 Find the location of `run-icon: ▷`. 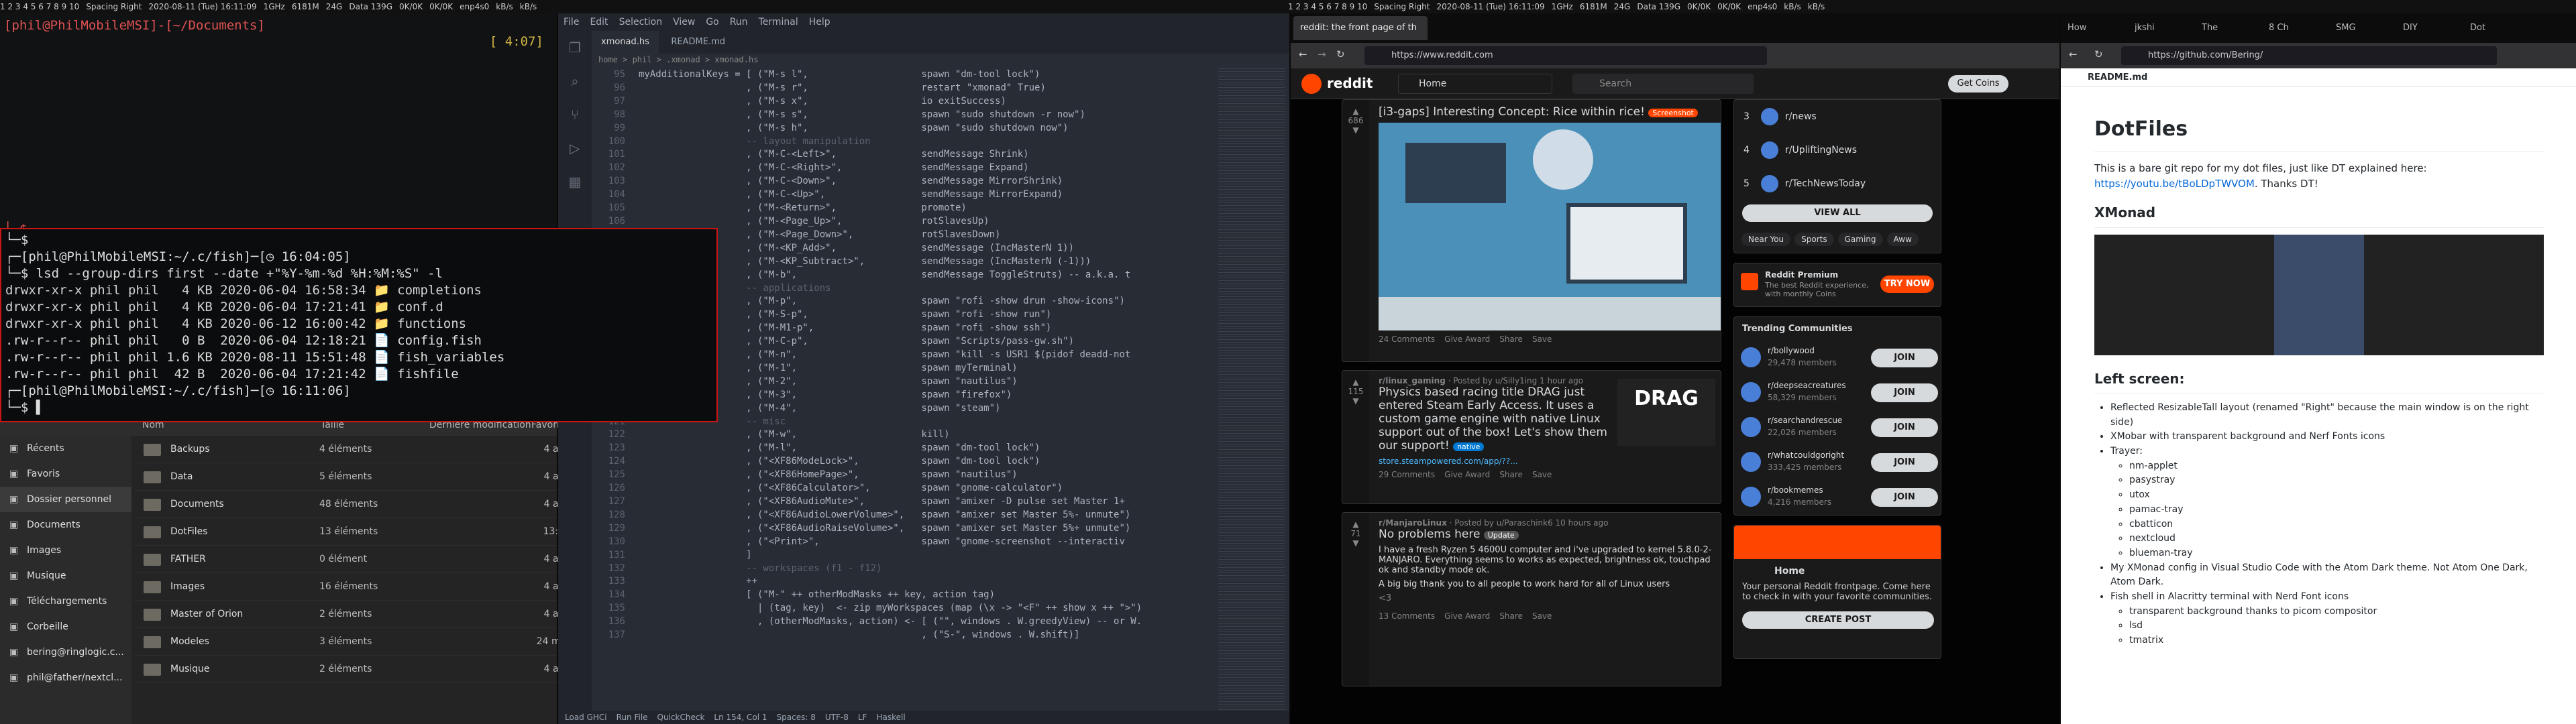

run-icon: ▷ is located at coordinates (575, 148).